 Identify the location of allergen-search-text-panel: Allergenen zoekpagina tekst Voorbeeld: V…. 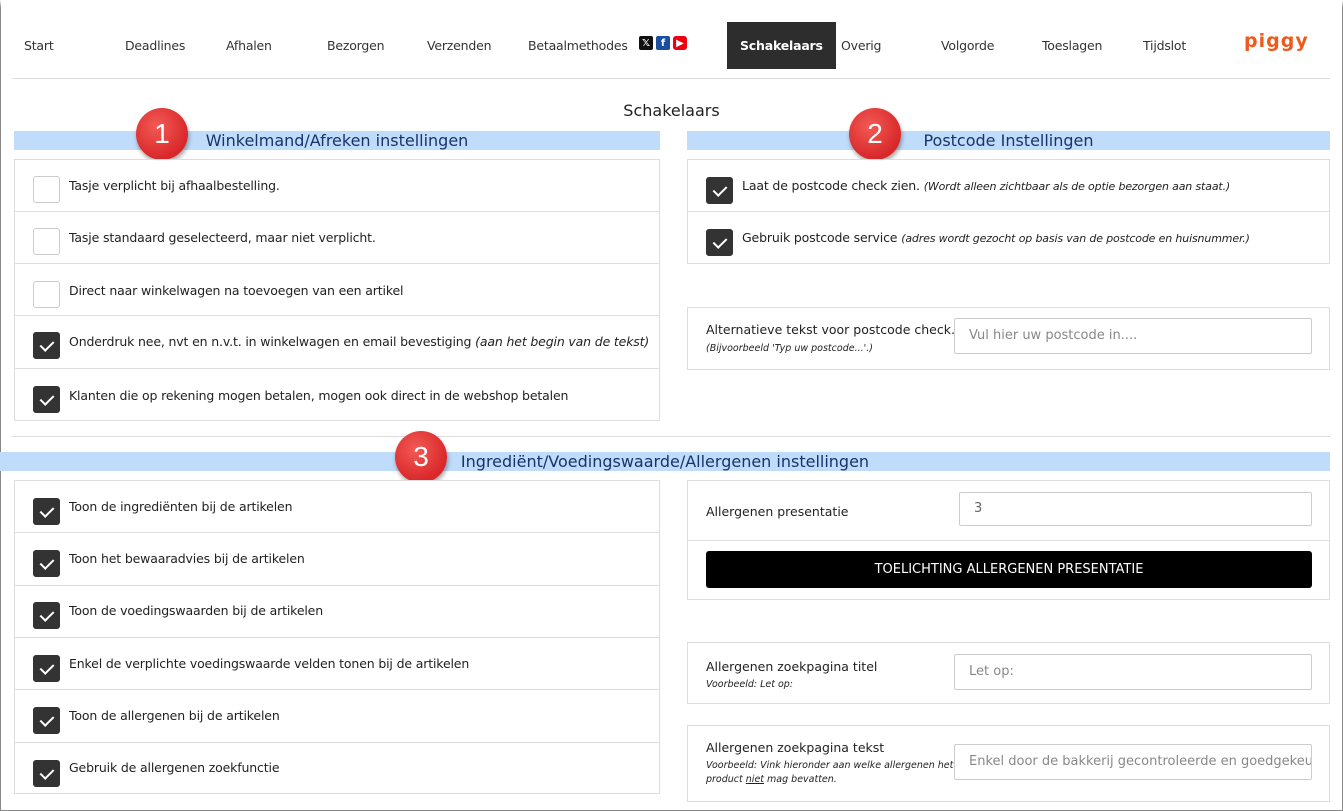
(1008, 763).